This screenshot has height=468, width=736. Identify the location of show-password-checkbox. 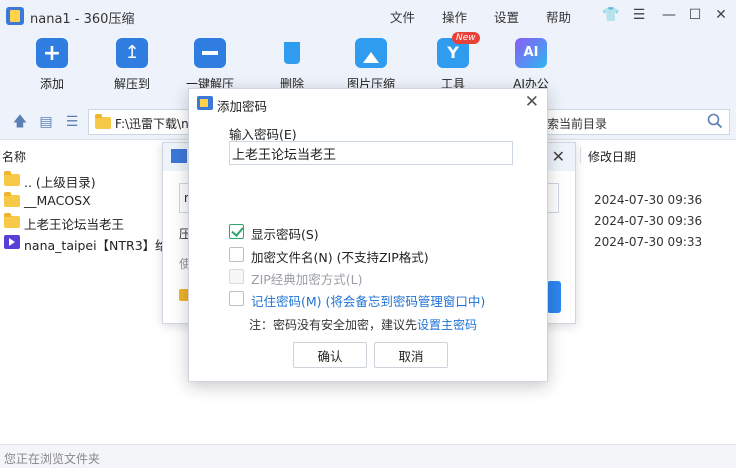
(236, 231).